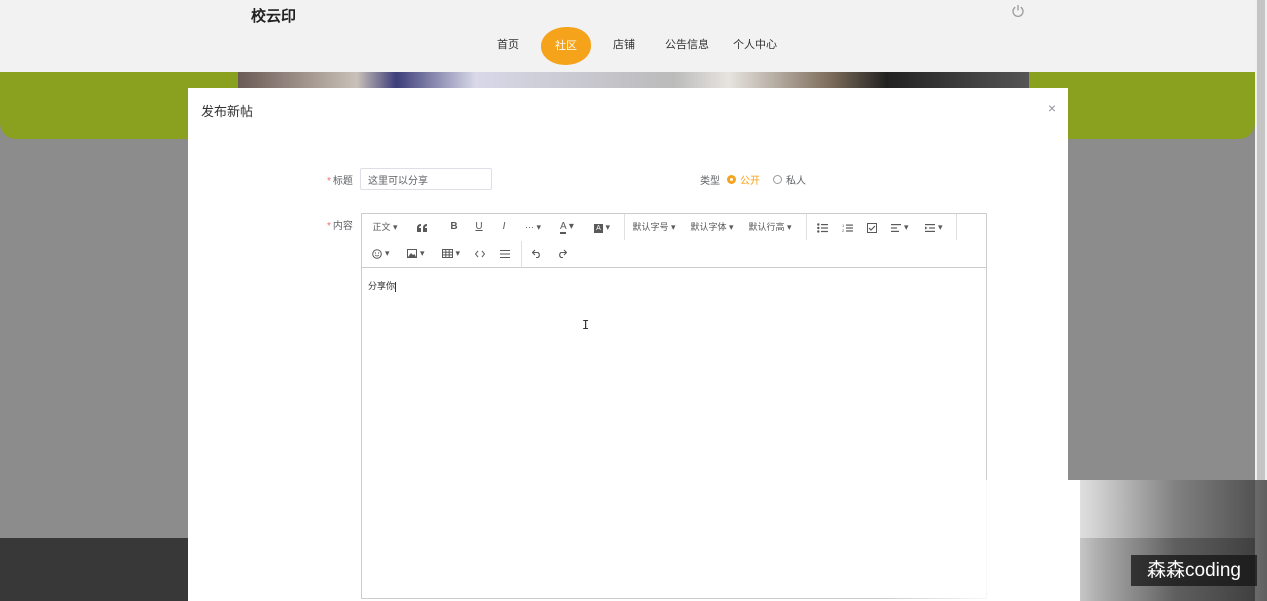  I want to click on table-icon: ▾, so click(451, 253).